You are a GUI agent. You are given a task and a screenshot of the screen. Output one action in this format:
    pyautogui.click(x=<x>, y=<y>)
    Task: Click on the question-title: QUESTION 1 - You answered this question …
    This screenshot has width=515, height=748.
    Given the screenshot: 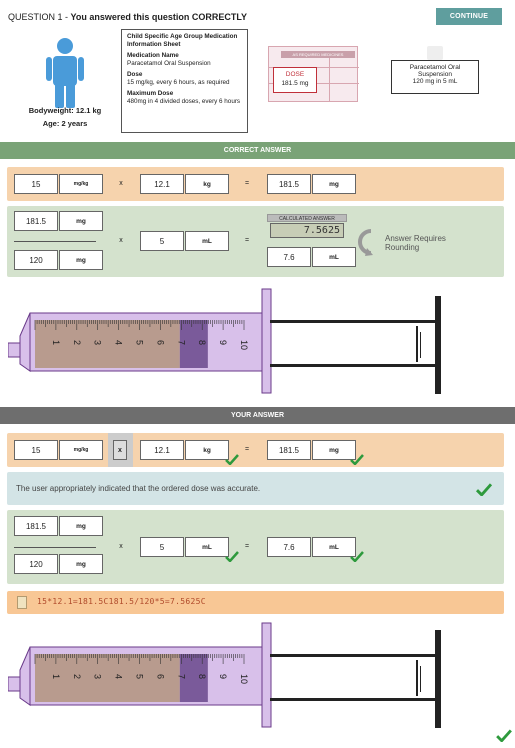 What is the action you would take?
    pyautogui.click(x=127, y=17)
    